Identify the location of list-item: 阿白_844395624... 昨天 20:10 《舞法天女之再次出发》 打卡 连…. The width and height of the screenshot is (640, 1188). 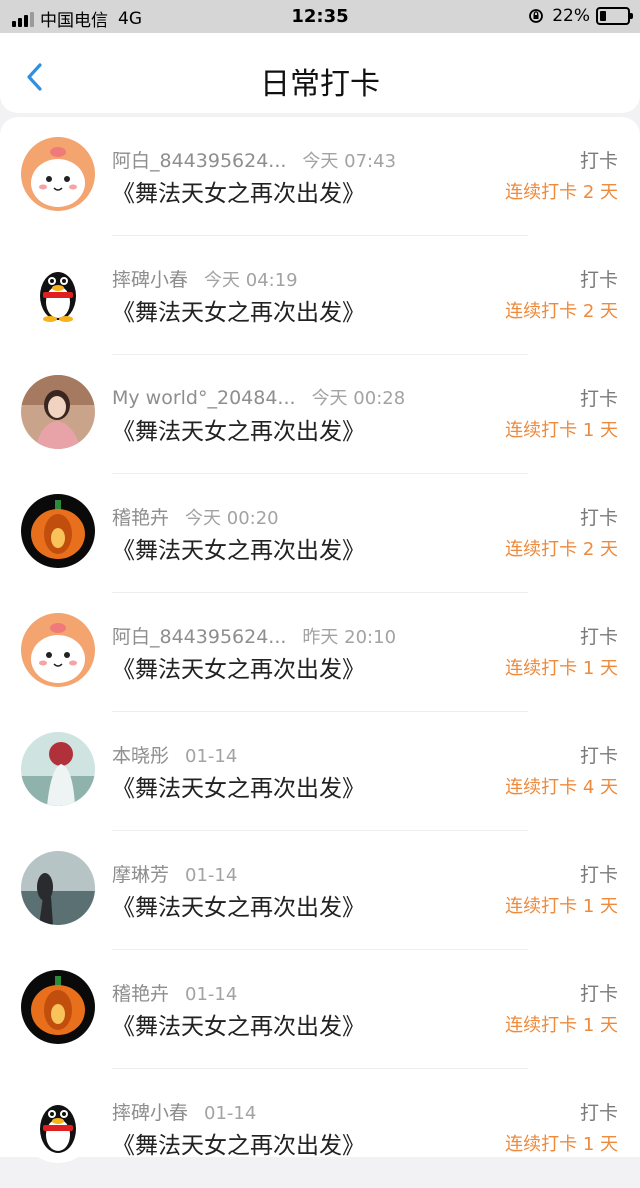
(320, 652).